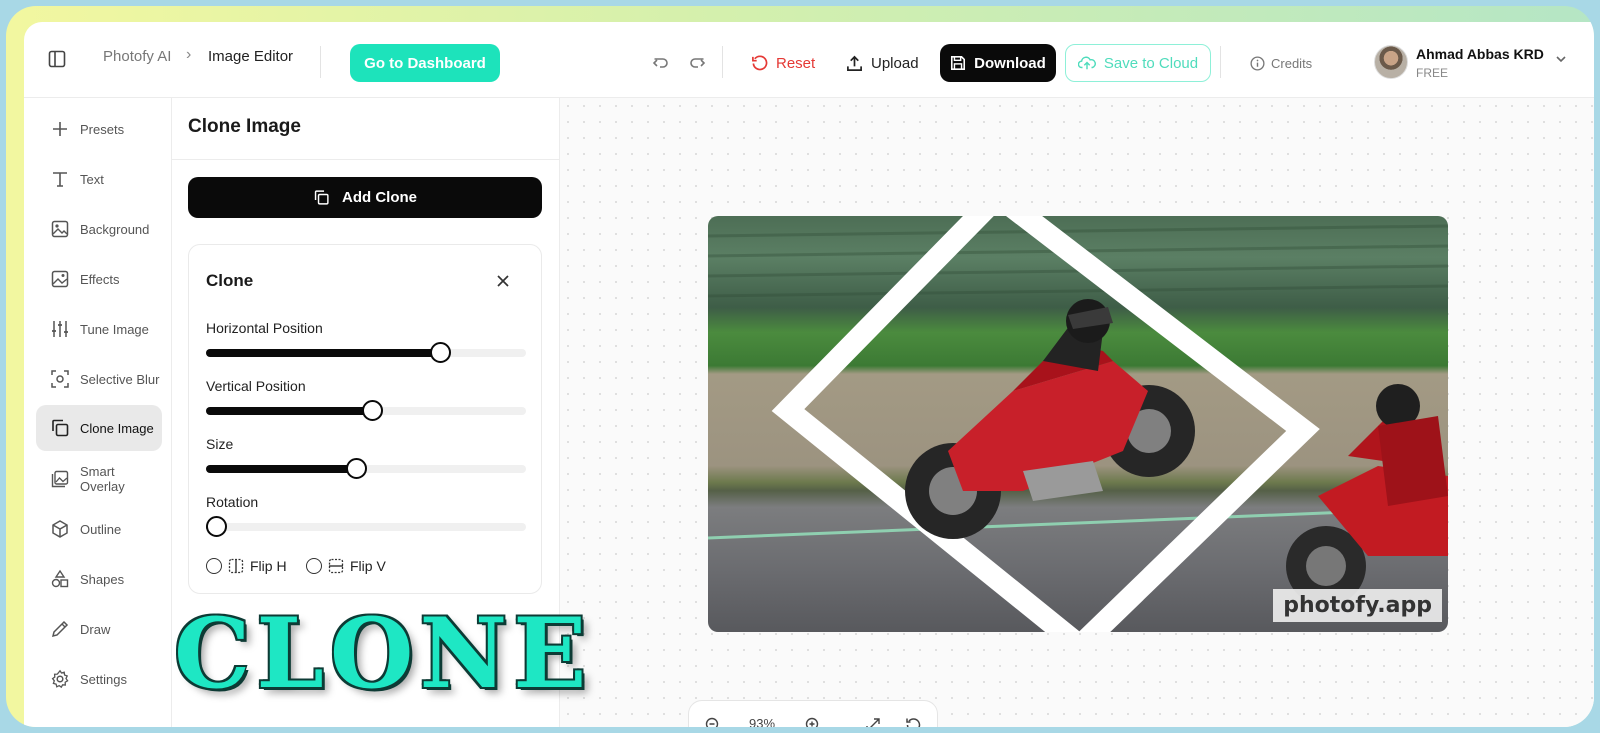 The width and height of the screenshot is (1600, 733). I want to click on sidebar-item-background: Background, so click(99, 229).